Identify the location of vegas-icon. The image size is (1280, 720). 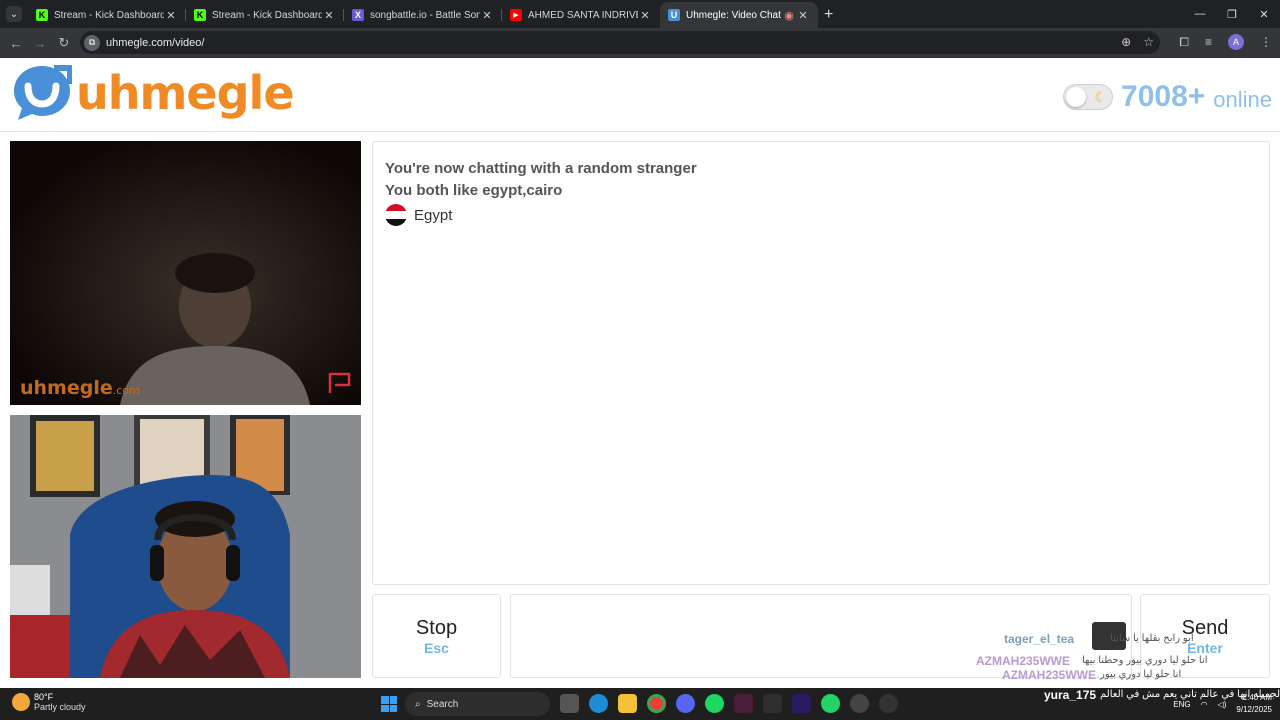
(743, 703).